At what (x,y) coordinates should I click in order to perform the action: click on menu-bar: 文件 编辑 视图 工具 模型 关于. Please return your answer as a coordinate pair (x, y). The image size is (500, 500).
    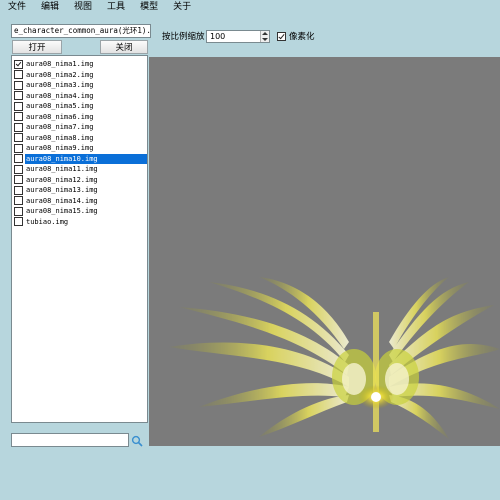
    Looking at the image, I should click on (250, 7).